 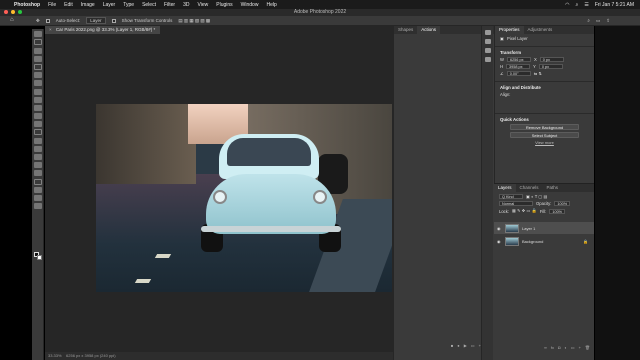 What do you see at coordinates (524, 211) in the screenshot?
I see `lock-icons: ▦ ✎ ✥ ▭ 🔒` at bounding box center [524, 211].